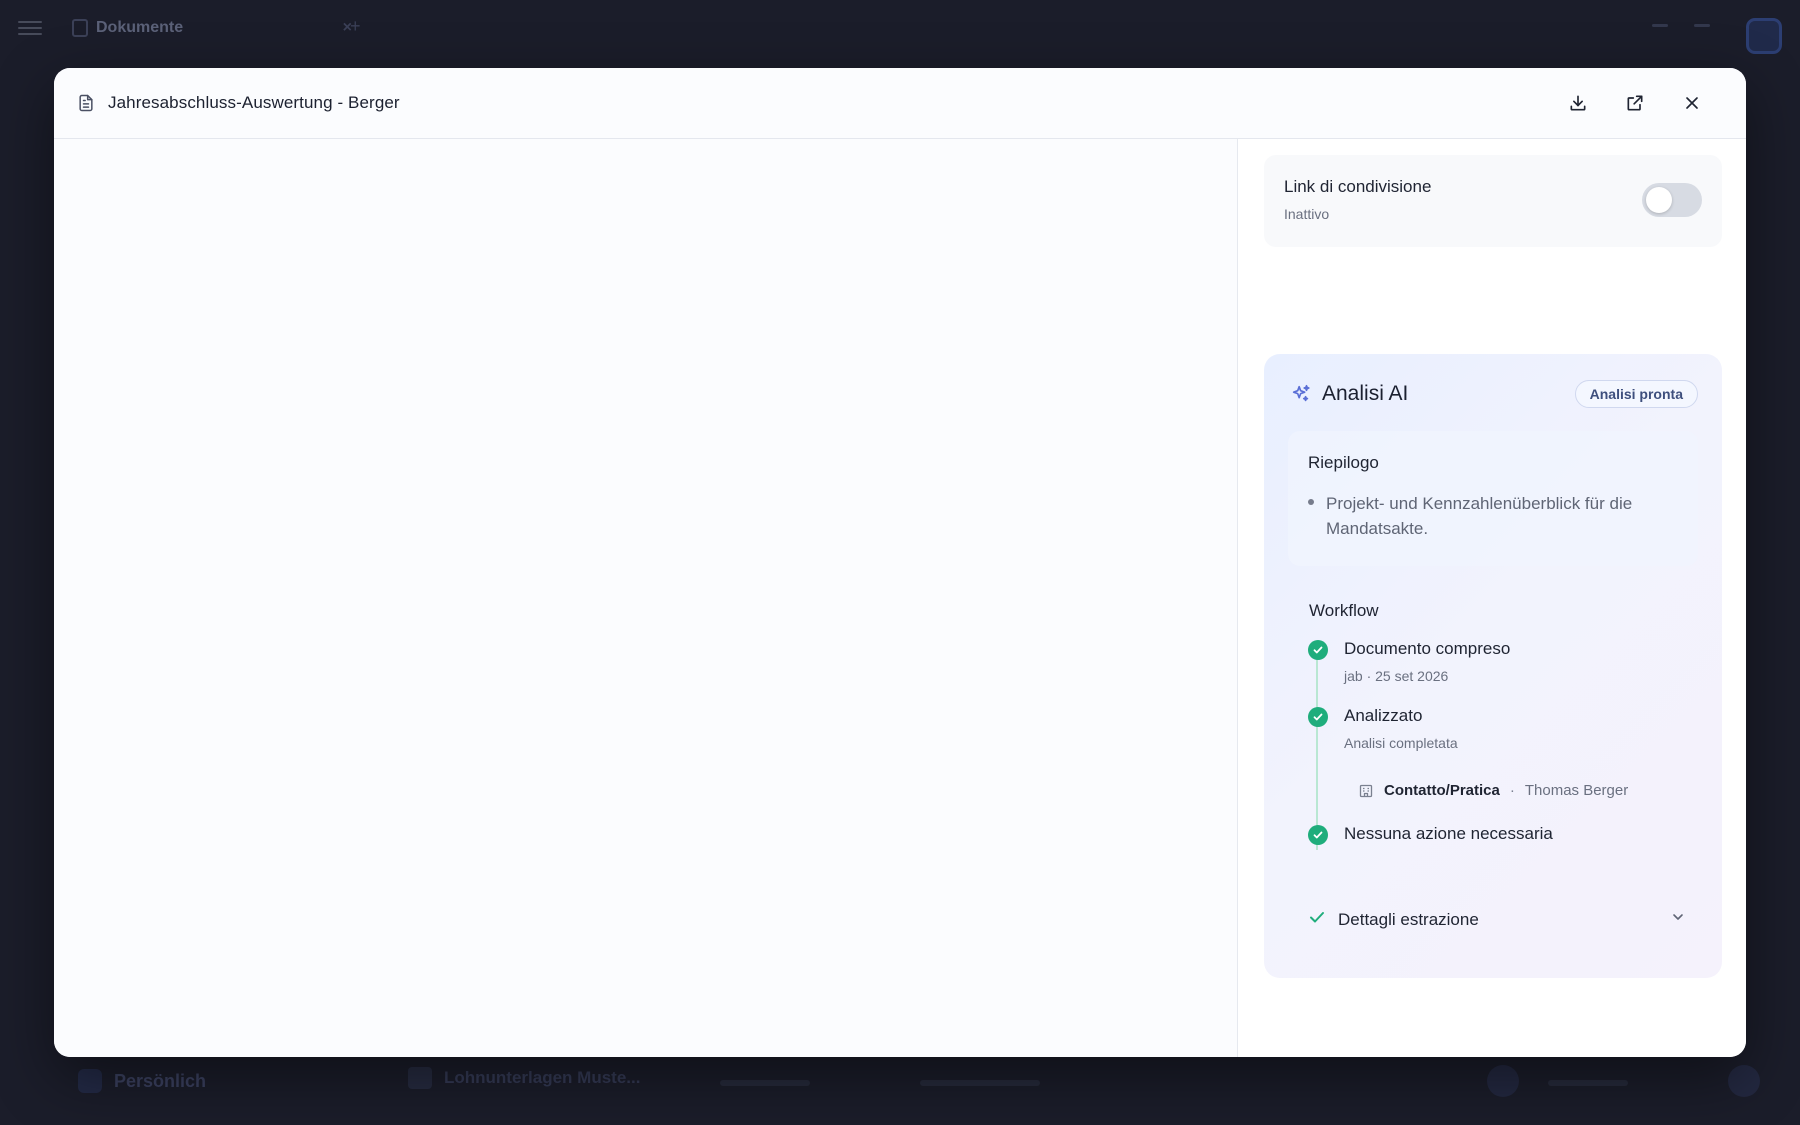 The height and width of the screenshot is (1125, 1800). Describe the element at coordinates (254, 102) in the screenshot. I see `modal-title: Jahresabschluss-Auswertung - Berger` at that location.